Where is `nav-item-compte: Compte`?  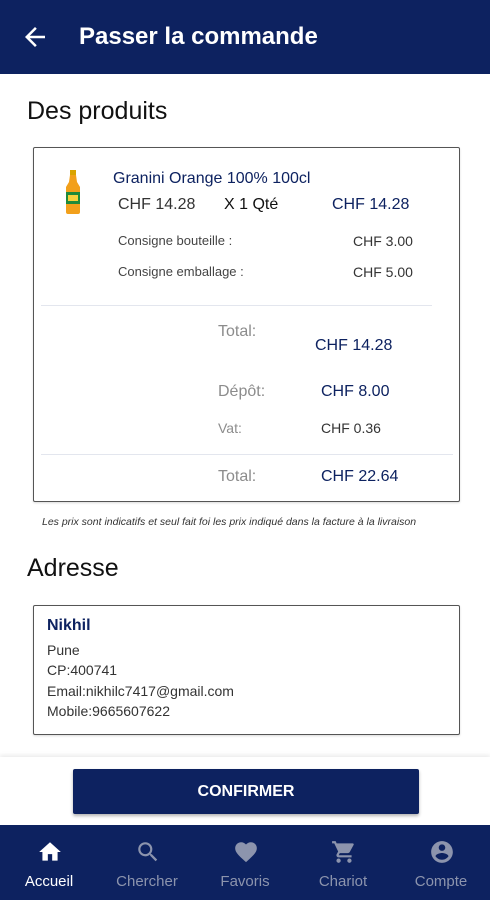 nav-item-compte: Compte is located at coordinates (441, 862).